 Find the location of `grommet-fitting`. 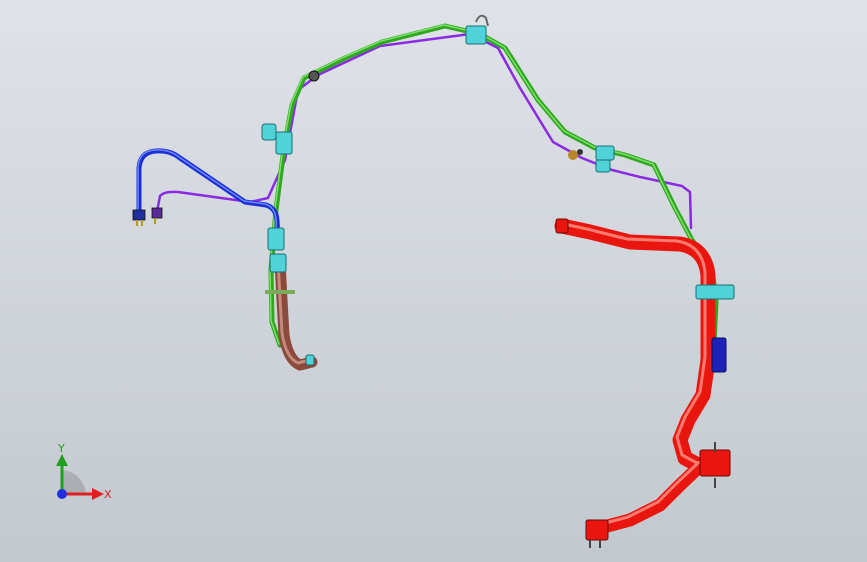

grommet-fitting is located at coordinates (314, 76).